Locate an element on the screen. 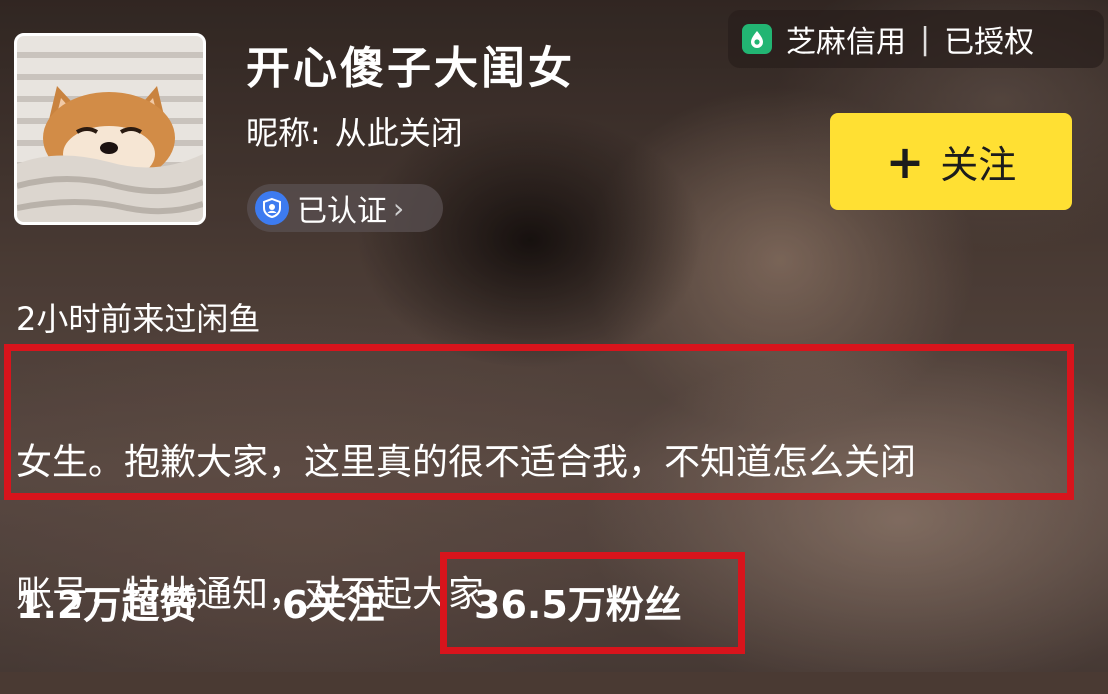 Image resolution: width=1108 pixels, height=694 pixels. last-seen-text: 2小时前来过闲鱼 is located at coordinates (138, 319).